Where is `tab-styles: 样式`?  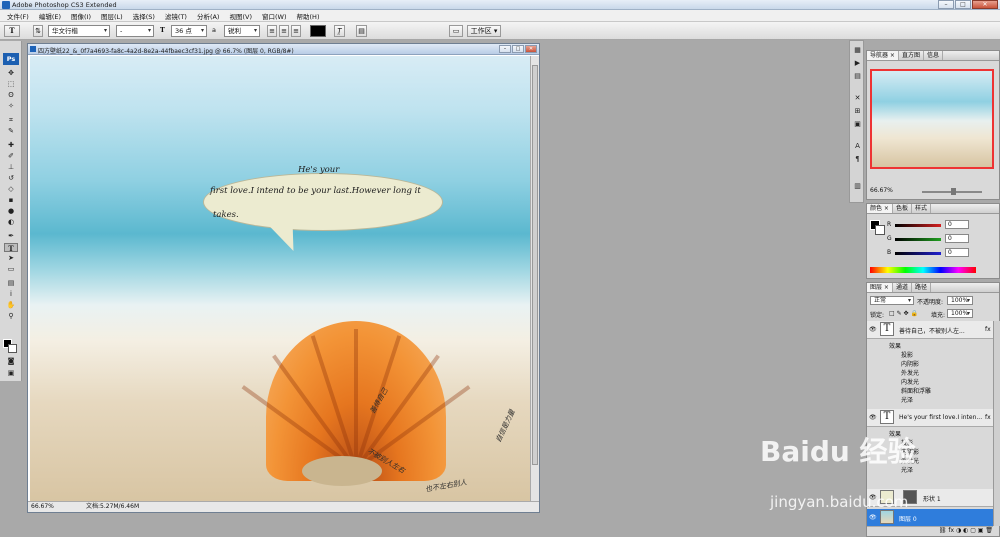 tab-styles: 样式 is located at coordinates (921, 208).